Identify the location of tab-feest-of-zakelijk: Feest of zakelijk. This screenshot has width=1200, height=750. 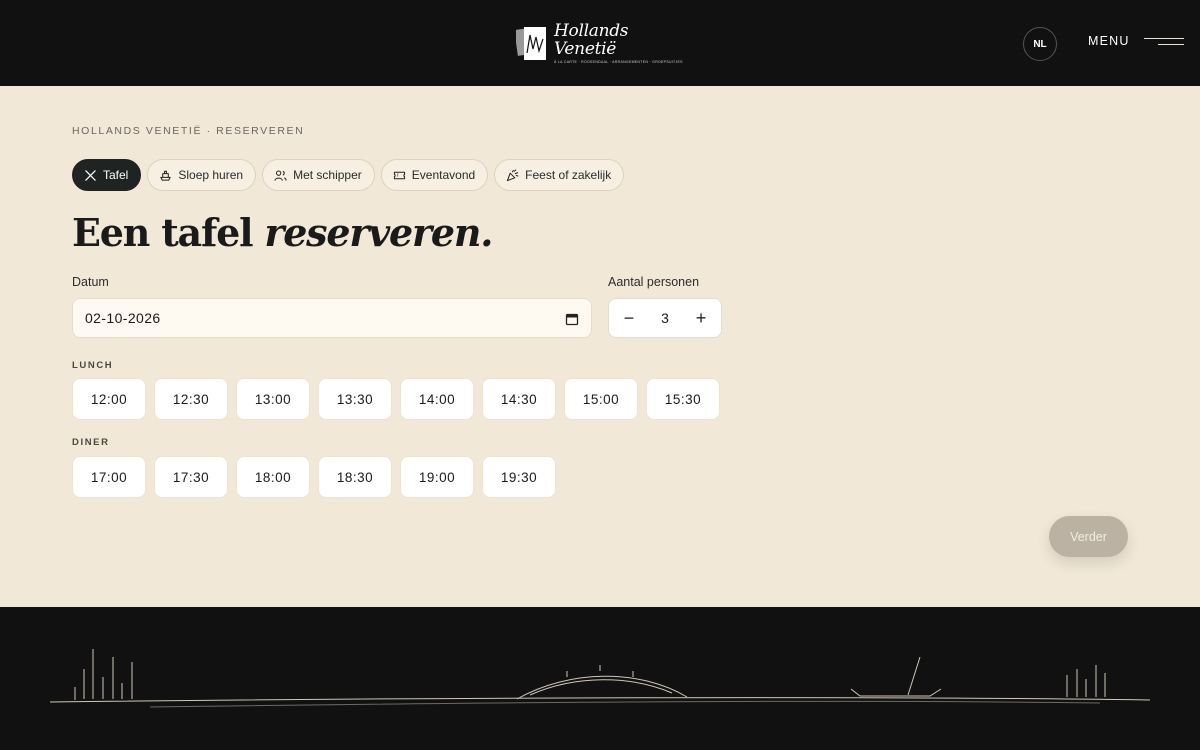
(559, 175).